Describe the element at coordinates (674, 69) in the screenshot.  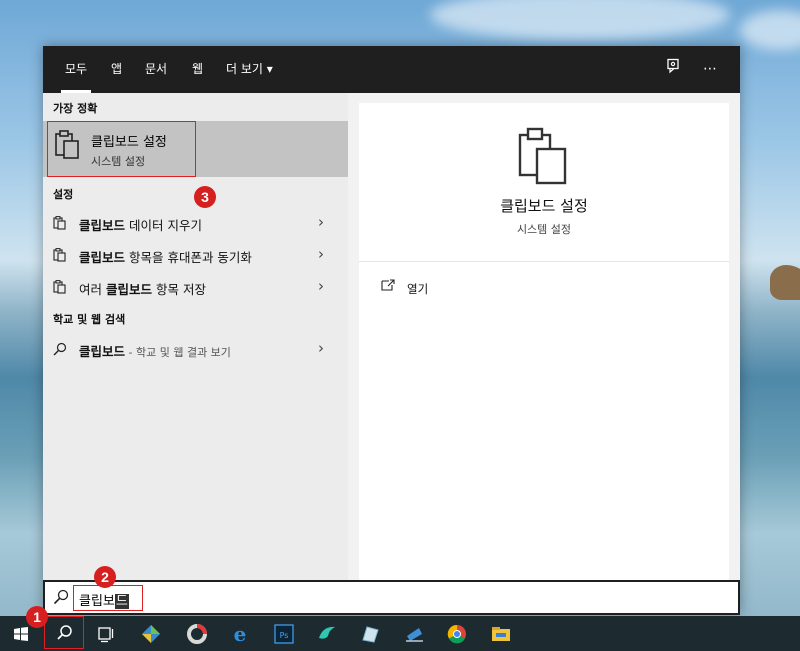
I see `feedback-icon` at that location.